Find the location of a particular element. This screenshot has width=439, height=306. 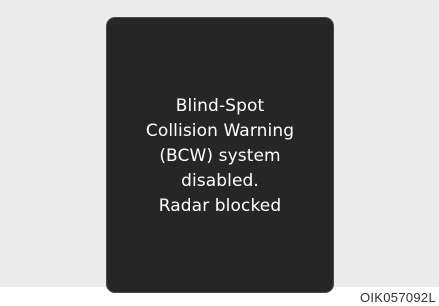

figure-code: OIK057092L is located at coordinates (397, 297).